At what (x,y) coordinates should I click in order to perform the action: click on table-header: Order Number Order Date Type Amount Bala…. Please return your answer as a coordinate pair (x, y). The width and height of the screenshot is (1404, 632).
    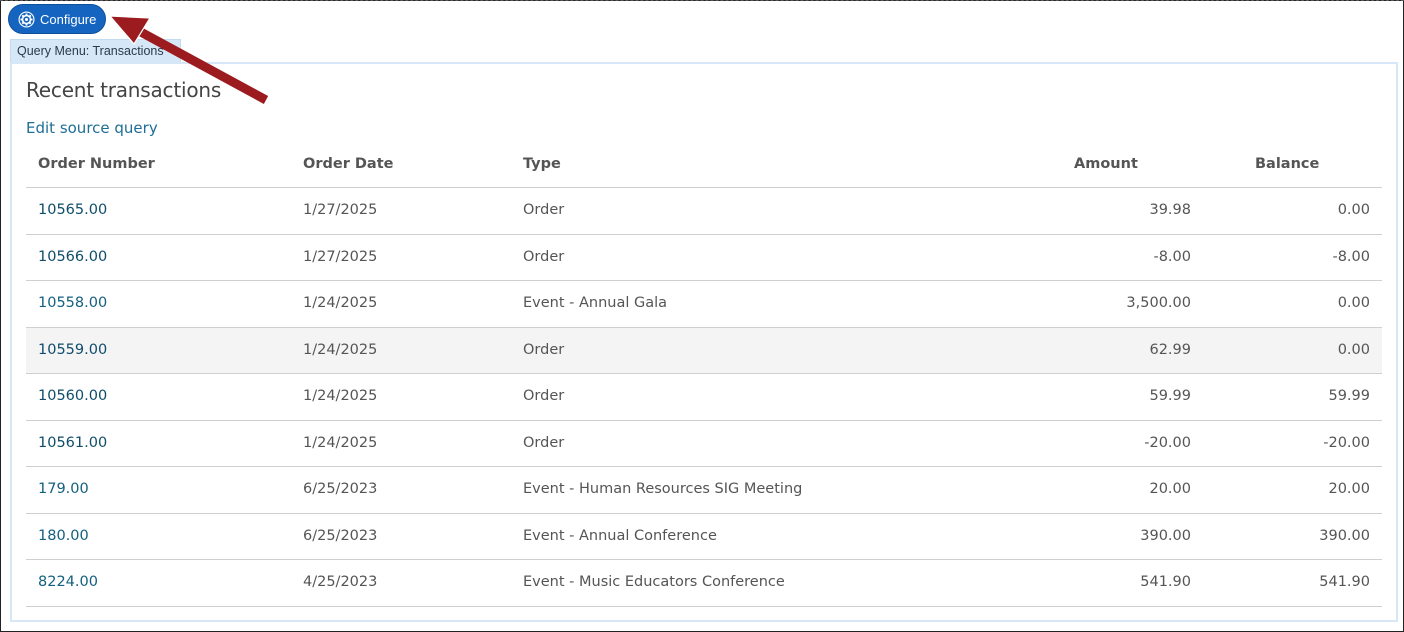
    Looking at the image, I should click on (704, 165).